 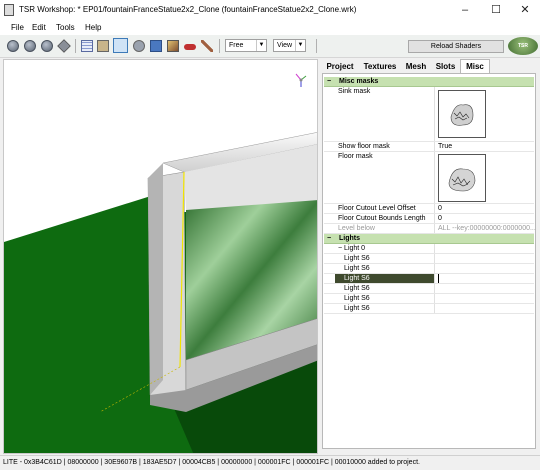 I want to click on tab-textures: Textures, so click(x=380, y=66).